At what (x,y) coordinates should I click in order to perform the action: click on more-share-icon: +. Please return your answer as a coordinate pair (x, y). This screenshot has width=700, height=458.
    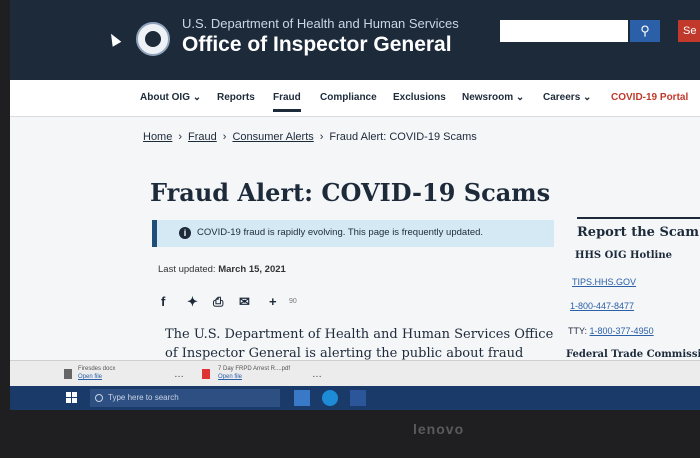
    Looking at the image, I should click on (273, 301).